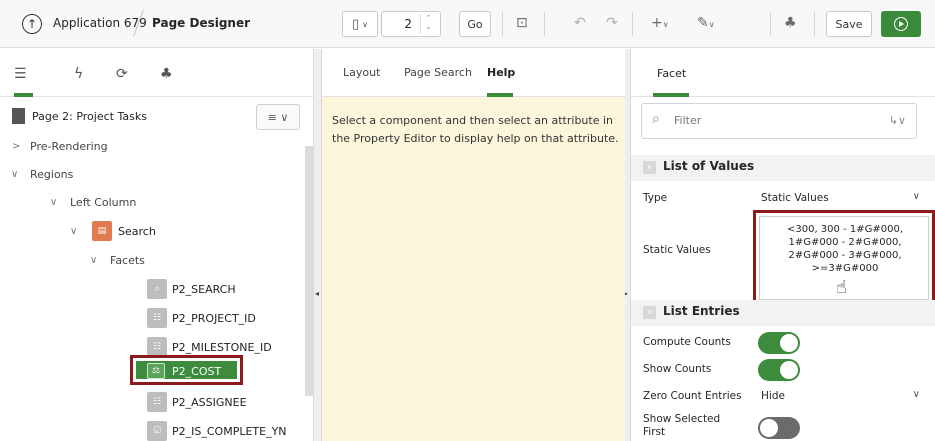 Image resolution: width=935 pixels, height=441 pixels. I want to click on show-counts-label: Show Counts, so click(677, 369).